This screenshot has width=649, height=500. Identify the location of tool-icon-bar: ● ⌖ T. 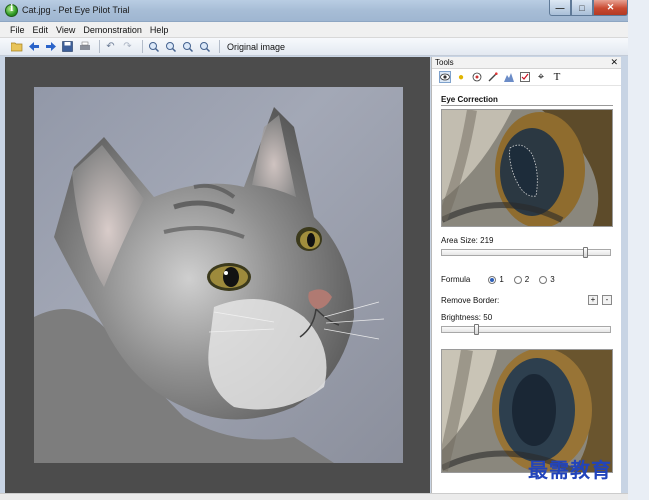
(526, 77).